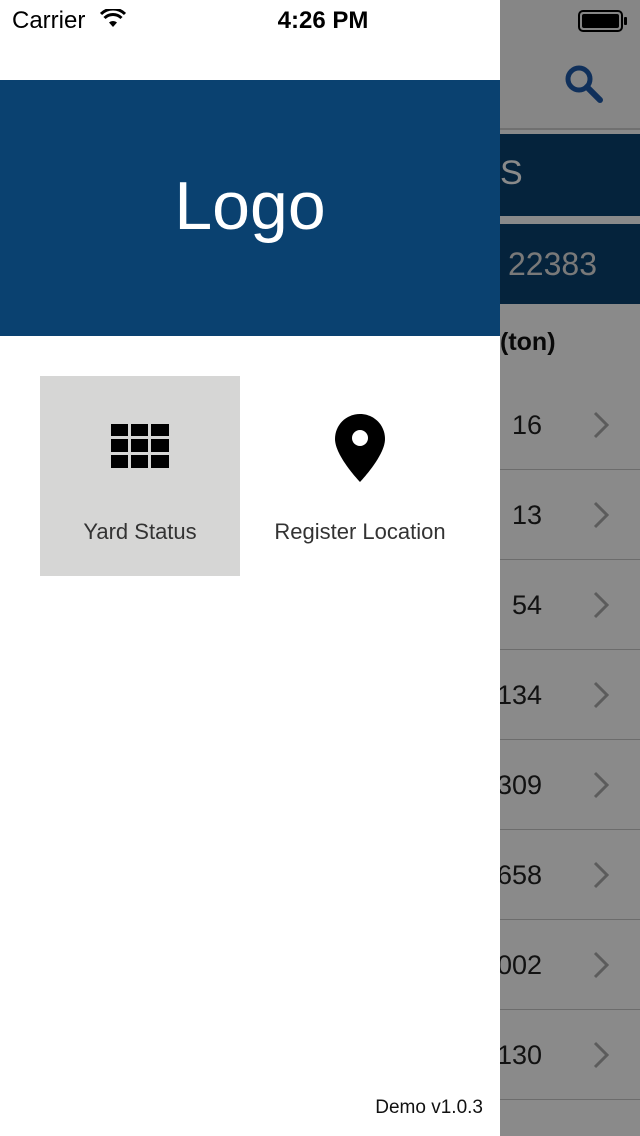 The height and width of the screenshot is (1136, 640). What do you see at coordinates (429, 1107) in the screenshot?
I see `app-version: Demo v1.0.3` at bounding box center [429, 1107].